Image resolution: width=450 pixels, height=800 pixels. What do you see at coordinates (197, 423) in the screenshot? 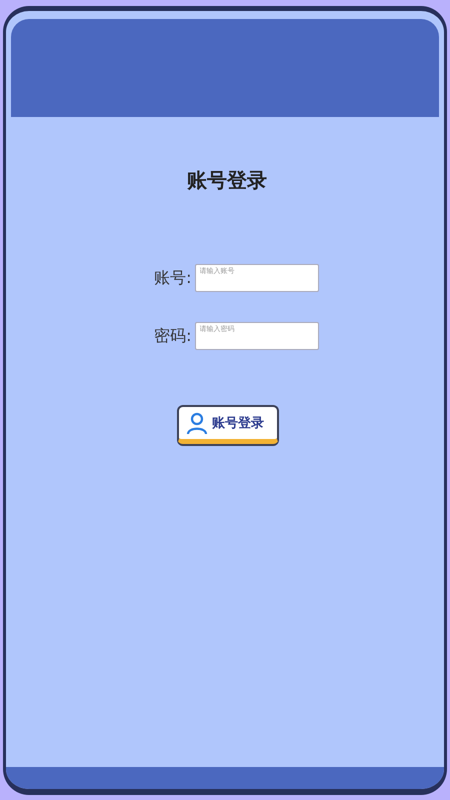
I see `user-icon` at bounding box center [197, 423].